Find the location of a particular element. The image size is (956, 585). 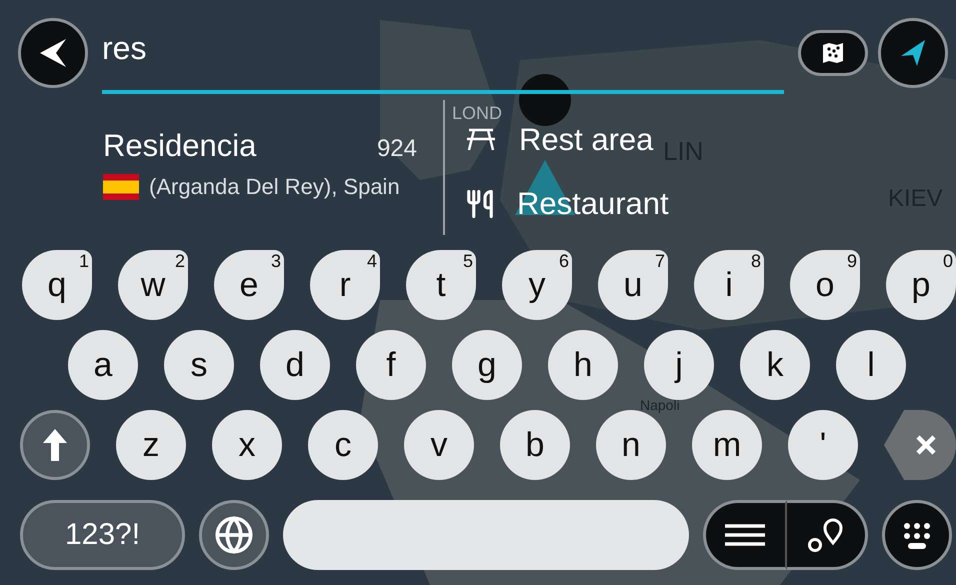

map-results-button is located at coordinates (827, 535).